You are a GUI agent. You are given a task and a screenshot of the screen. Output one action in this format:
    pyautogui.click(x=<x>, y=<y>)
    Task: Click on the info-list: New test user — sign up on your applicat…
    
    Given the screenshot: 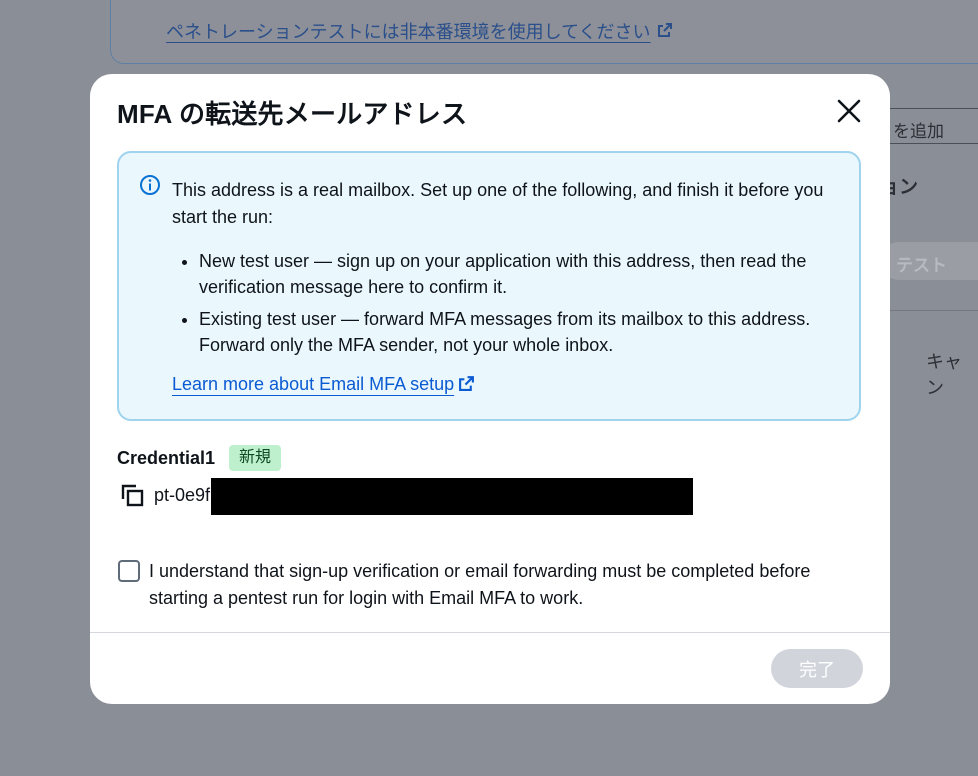 What is the action you would take?
    pyautogui.click(x=520, y=306)
    